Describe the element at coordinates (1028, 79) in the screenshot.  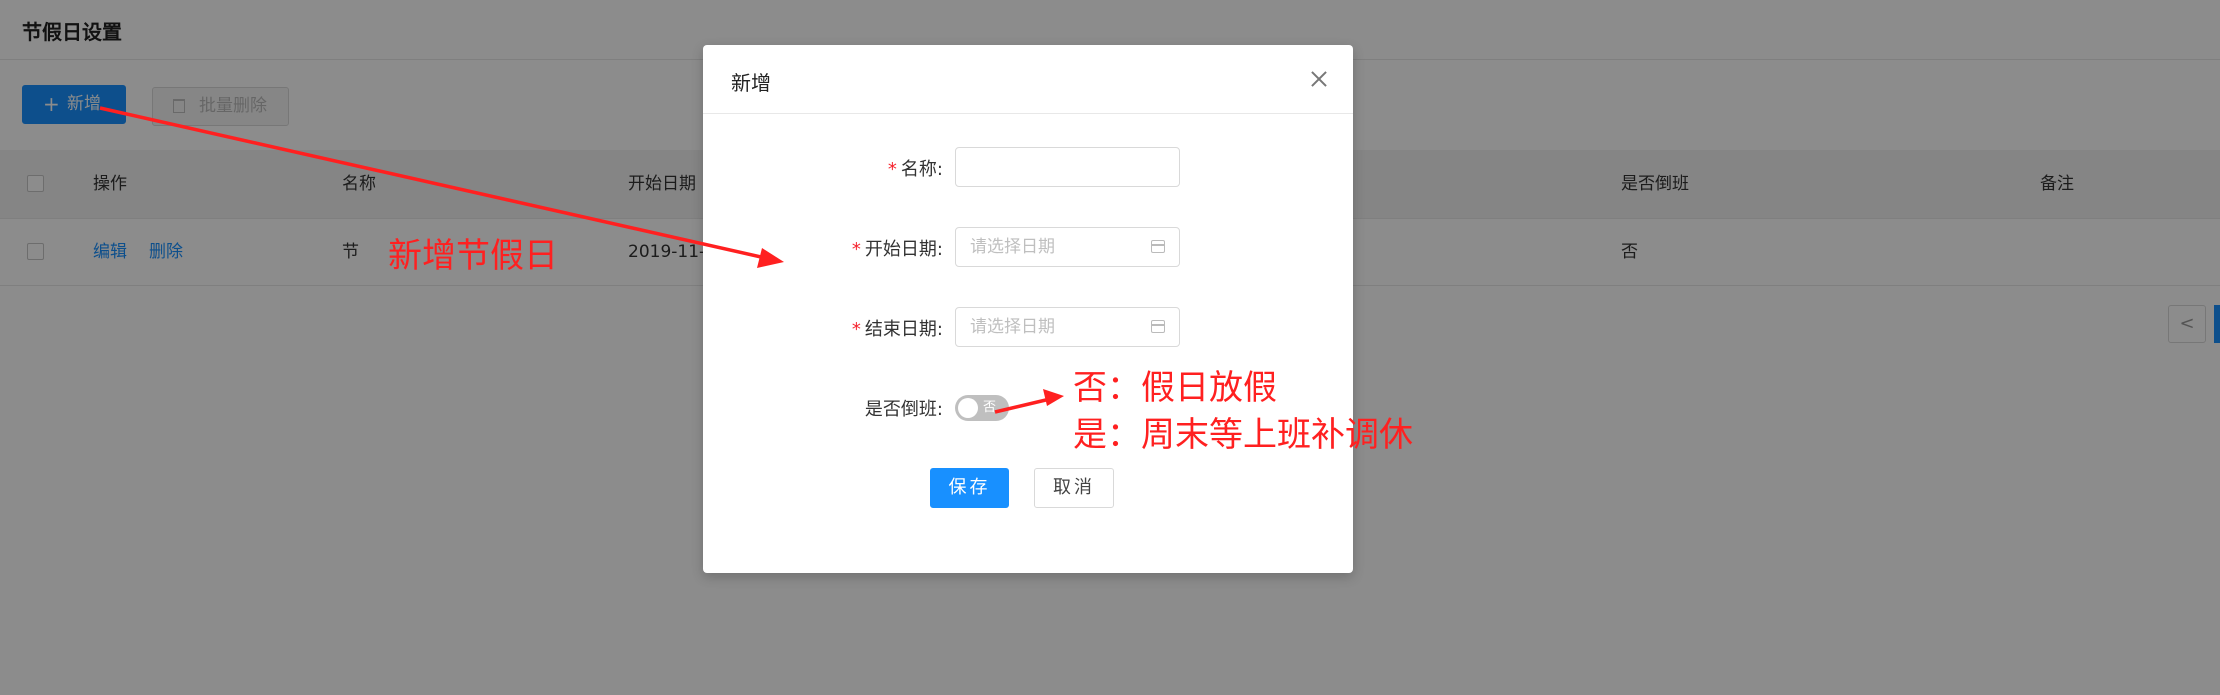
I see `dialog-header: 新增` at that location.